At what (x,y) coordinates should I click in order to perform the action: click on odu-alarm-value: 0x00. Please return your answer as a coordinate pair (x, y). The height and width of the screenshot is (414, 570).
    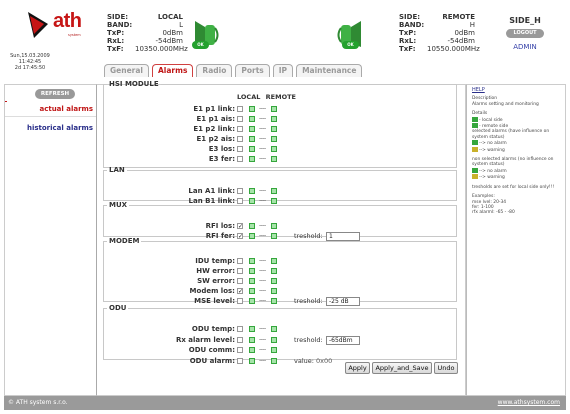
    Looking at the image, I should click on (324, 360).